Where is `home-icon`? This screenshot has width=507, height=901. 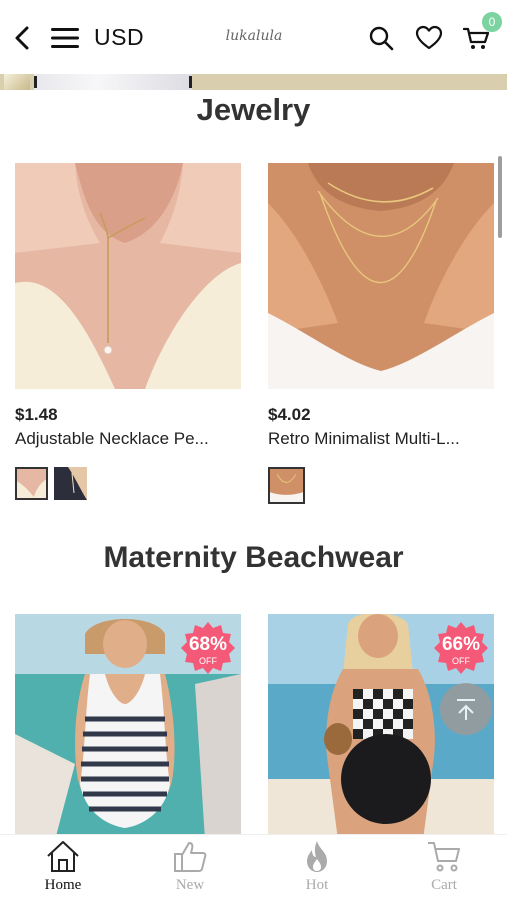 home-icon is located at coordinates (63, 856).